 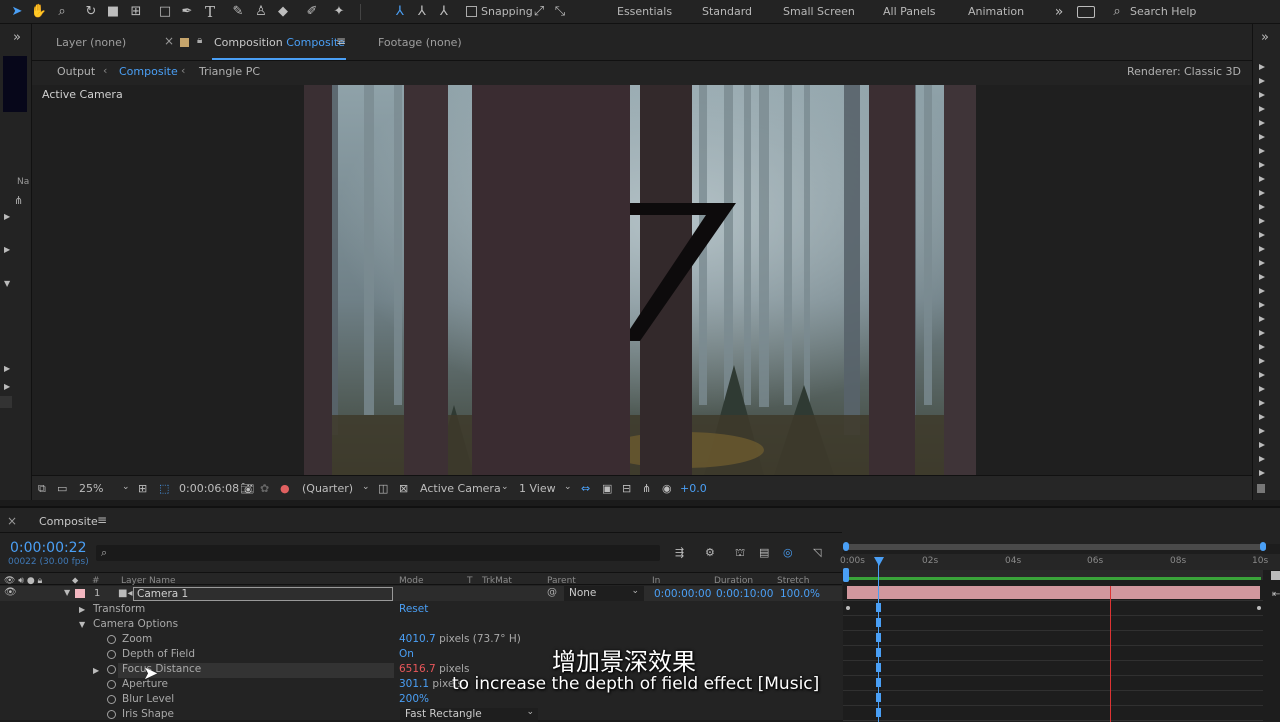 I want to click on draft-3d-icon: ⚙, so click(x=710, y=552).